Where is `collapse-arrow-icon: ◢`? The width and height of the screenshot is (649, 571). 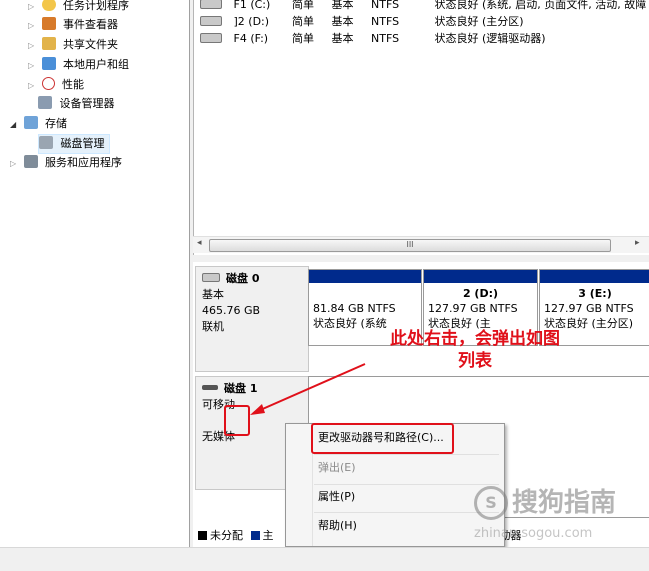 collapse-arrow-icon: ◢ is located at coordinates (15, 125).